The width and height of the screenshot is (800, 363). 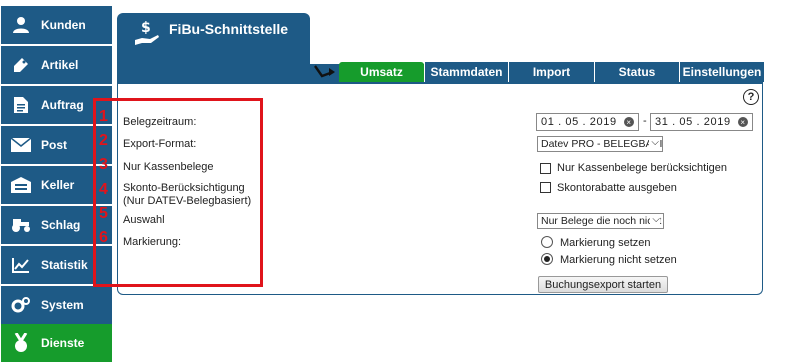 I want to click on sidebar-item-kunden: Kunden, so click(x=56, y=25).